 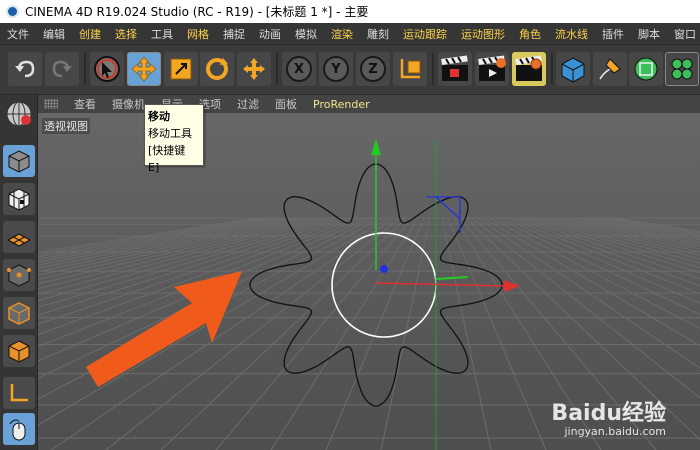 I want to click on polygons-cube-icon, so click(x=19, y=351).